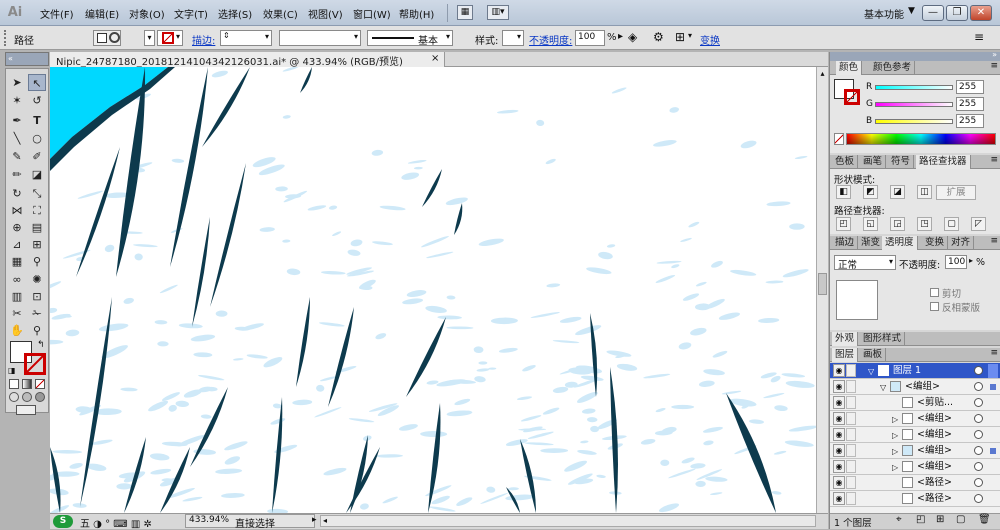  What do you see at coordinates (37, 82) in the screenshot?
I see `direct-selection-tool-icon: ↖` at bounding box center [37, 82].